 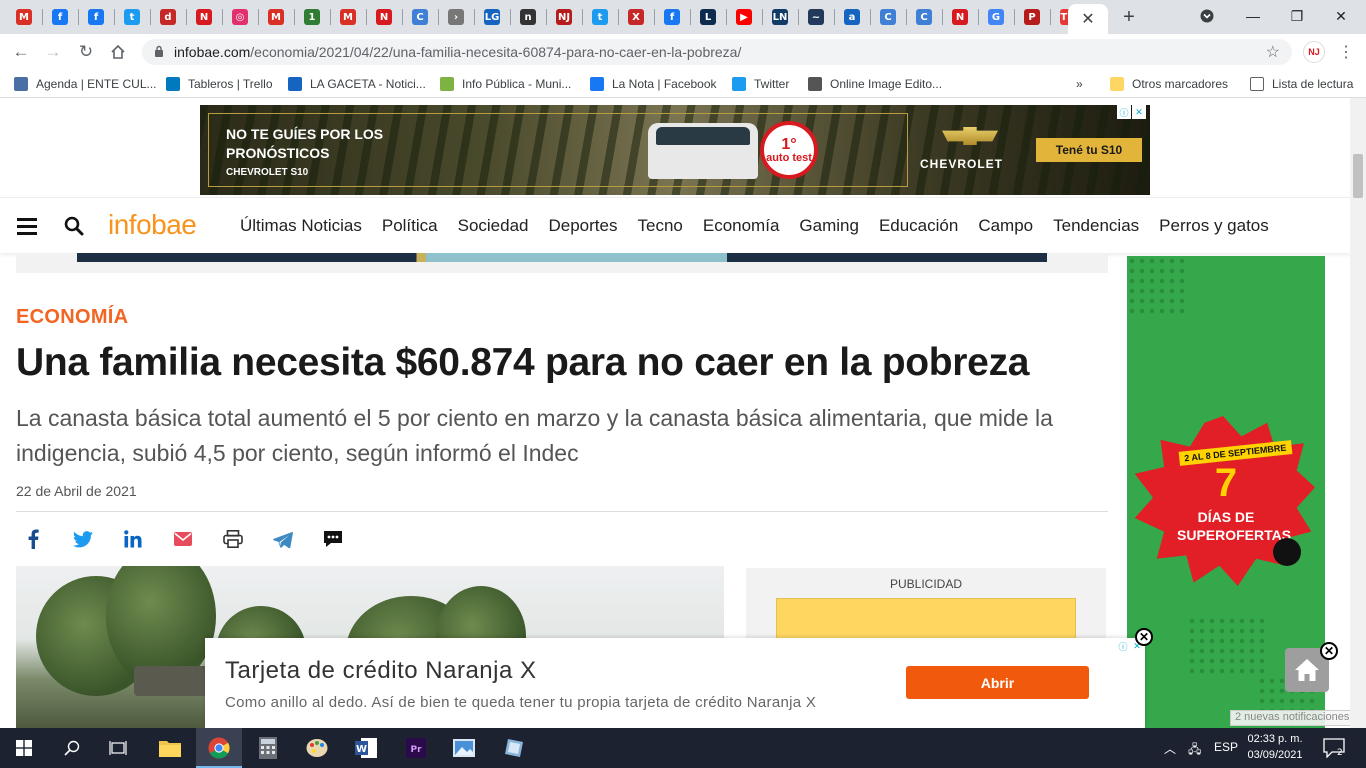 I want to click on reading-list: Lista de lectura, so click(x=1301, y=84).